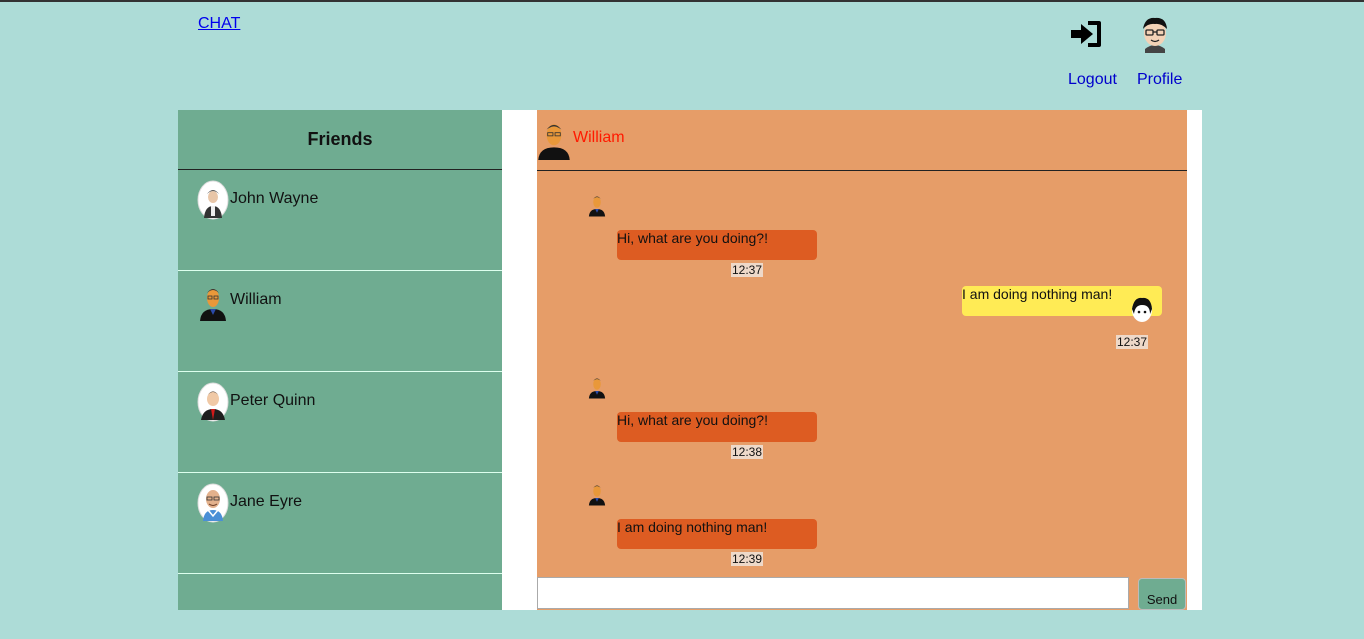 Image resolution: width=1364 pixels, height=639 pixels. Describe the element at coordinates (717, 534) in the screenshot. I see `message-bubble-incoming: I am doing nothing man!` at that location.